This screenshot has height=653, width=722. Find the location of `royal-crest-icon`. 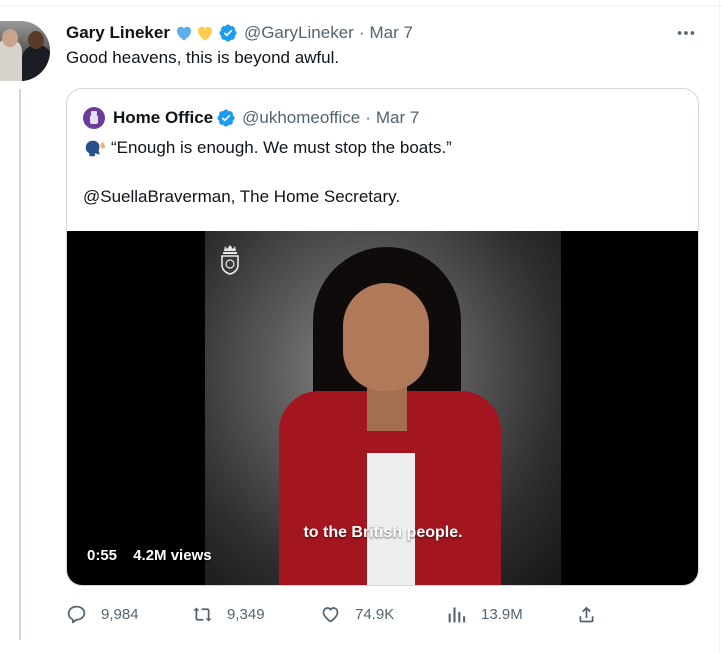

royal-crest-icon is located at coordinates (230, 260).